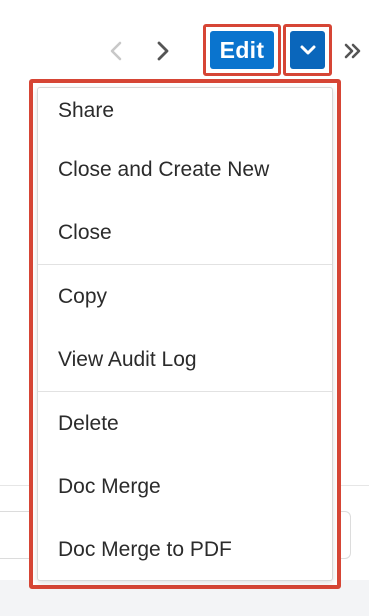 The width and height of the screenshot is (369, 616). What do you see at coordinates (185, 549) in the screenshot?
I see `menu-item-doc-merge-to-pdf: Doc Merge to PDF` at bounding box center [185, 549].